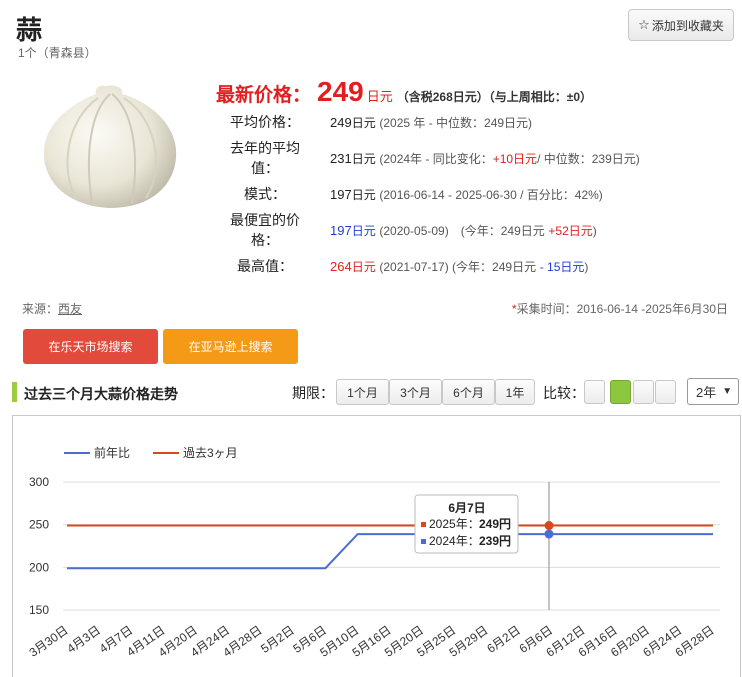  Describe the element at coordinates (550, 266) in the screenshot. I see `stat-change: - 15` at that location.